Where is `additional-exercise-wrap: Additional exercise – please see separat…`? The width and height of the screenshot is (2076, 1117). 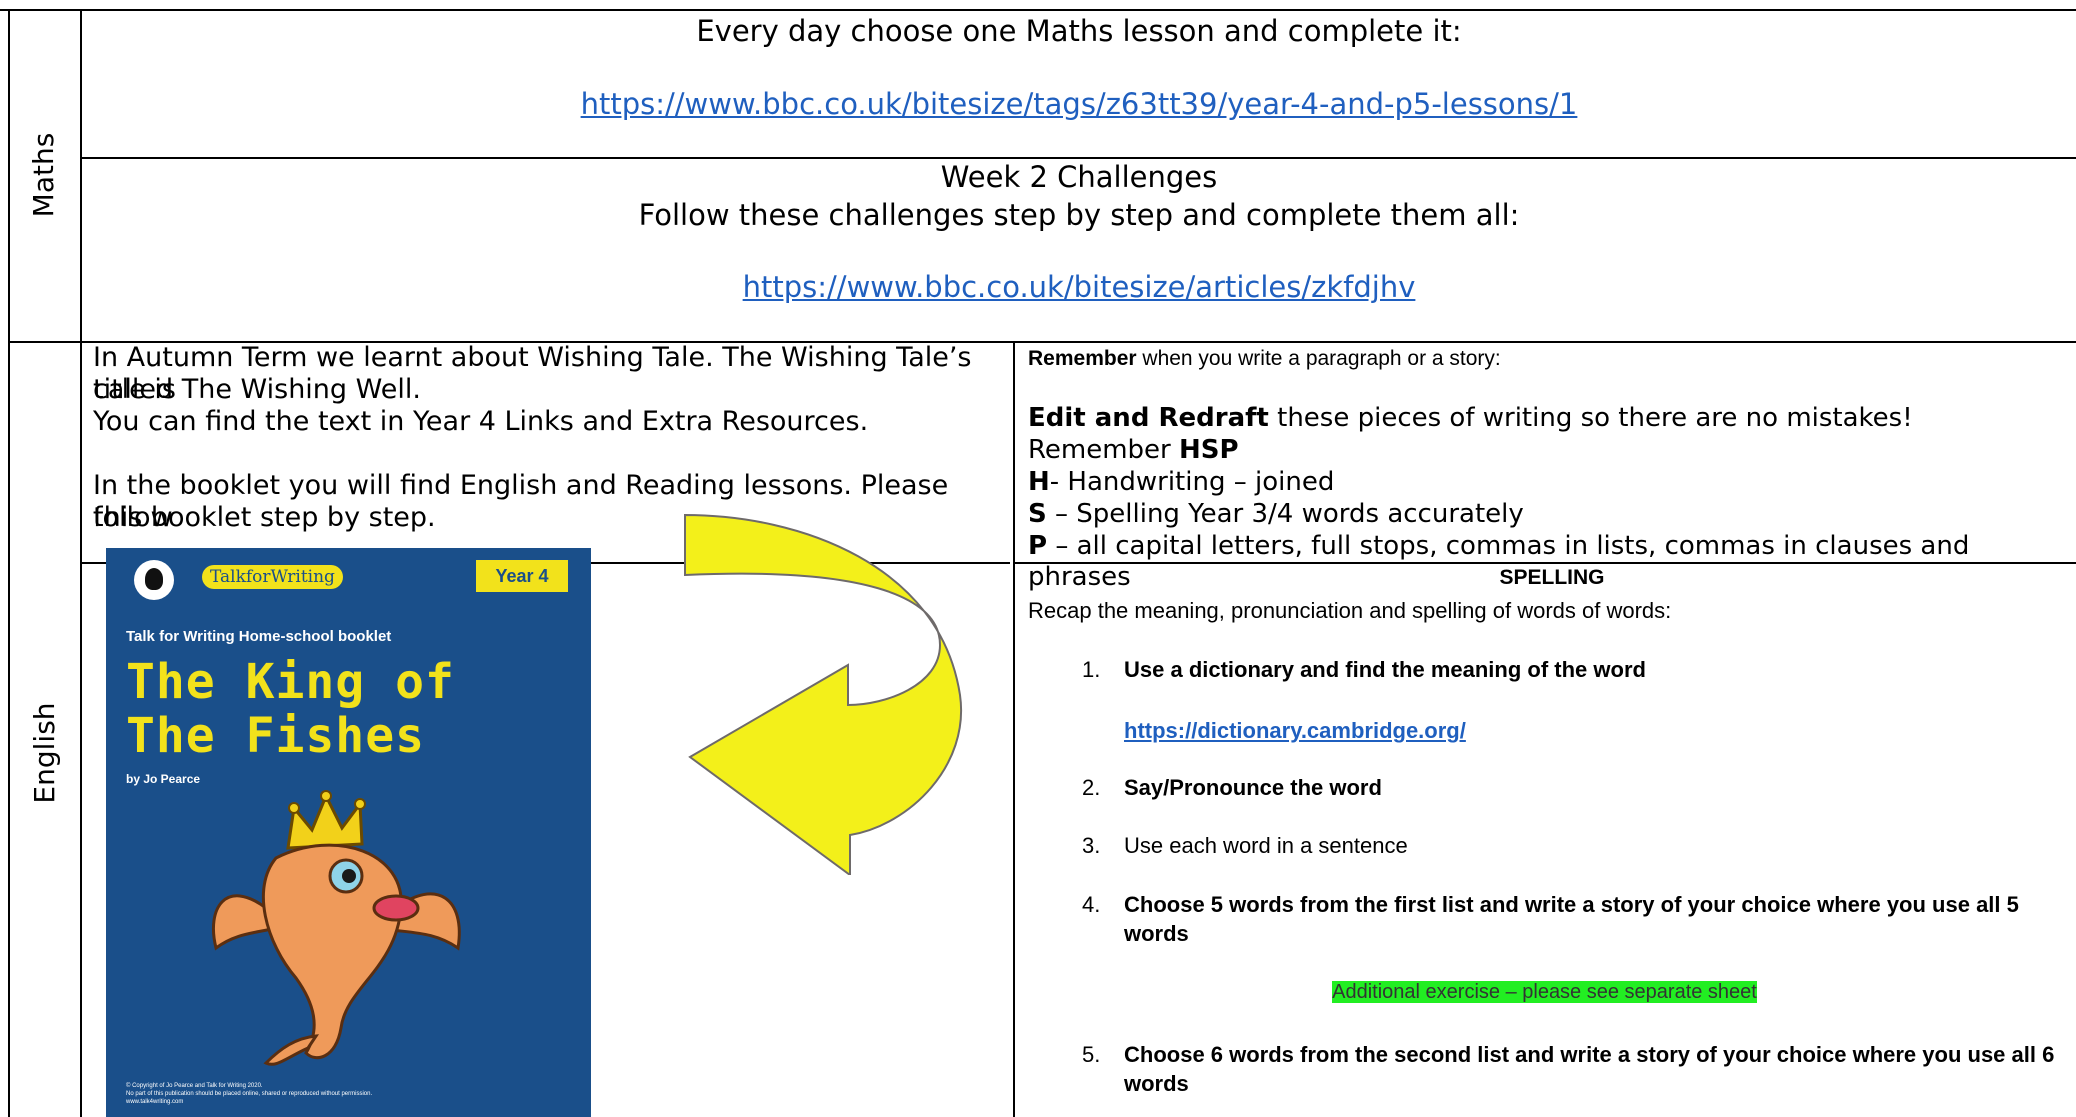 additional-exercise-wrap: Additional exercise – please see separat… is located at coordinates (1544, 992).